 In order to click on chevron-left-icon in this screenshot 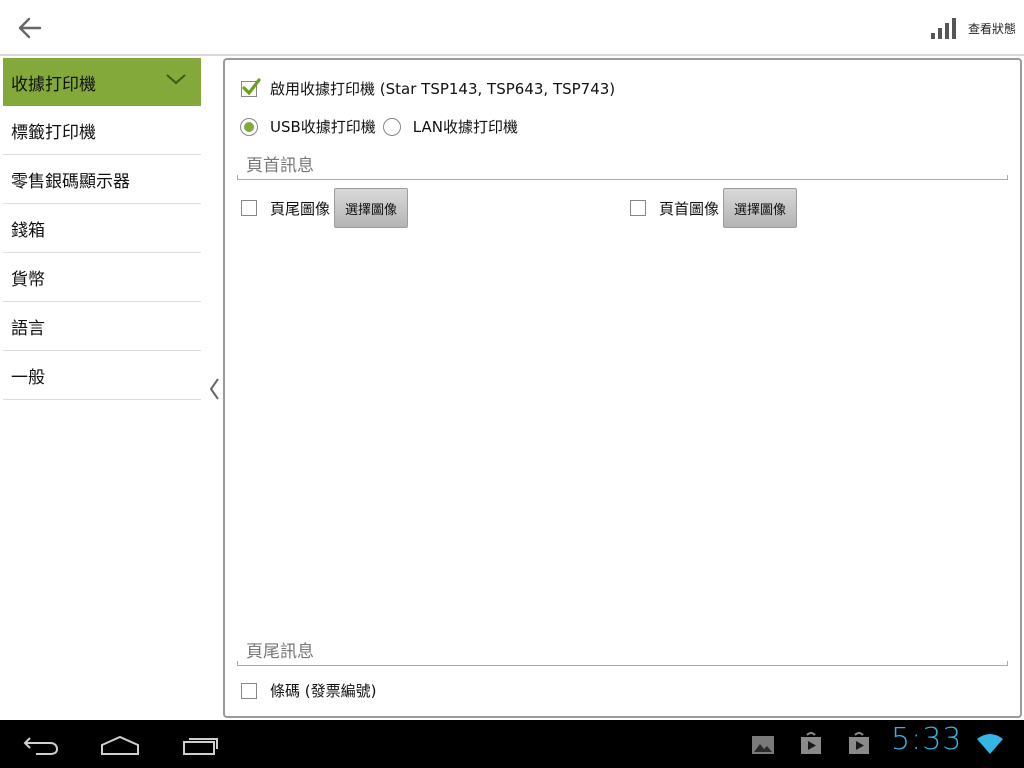, I will do `click(214, 389)`.